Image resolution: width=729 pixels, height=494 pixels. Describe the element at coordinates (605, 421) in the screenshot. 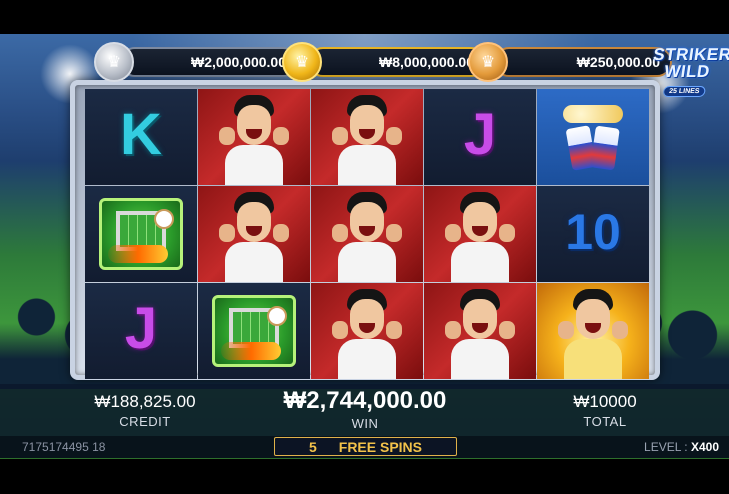

I see `total-label: TOTAL` at that location.